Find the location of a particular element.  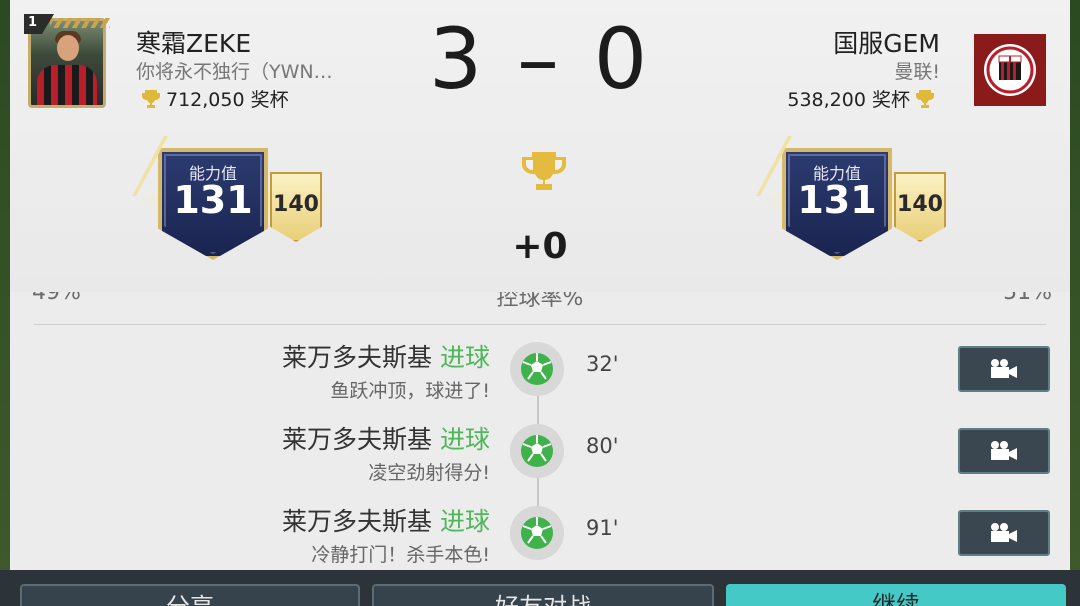

club-crest-icon is located at coordinates (1010, 70).